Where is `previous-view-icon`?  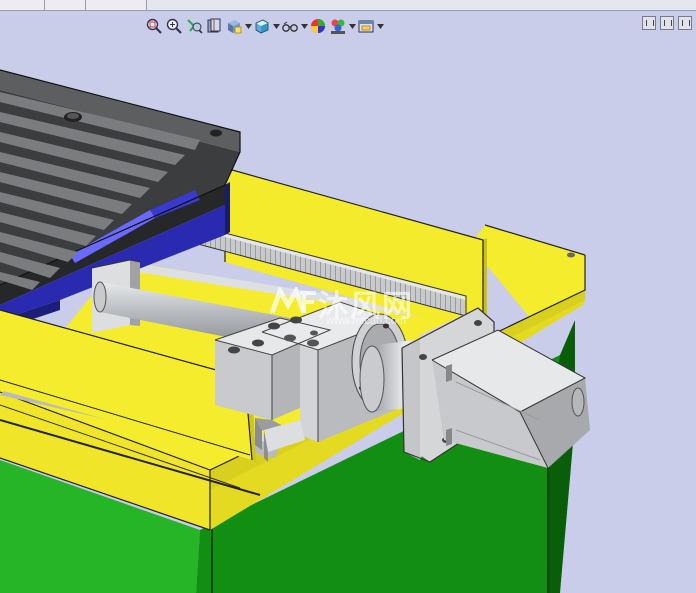
previous-view-icon is located at coordinates (194, 26).